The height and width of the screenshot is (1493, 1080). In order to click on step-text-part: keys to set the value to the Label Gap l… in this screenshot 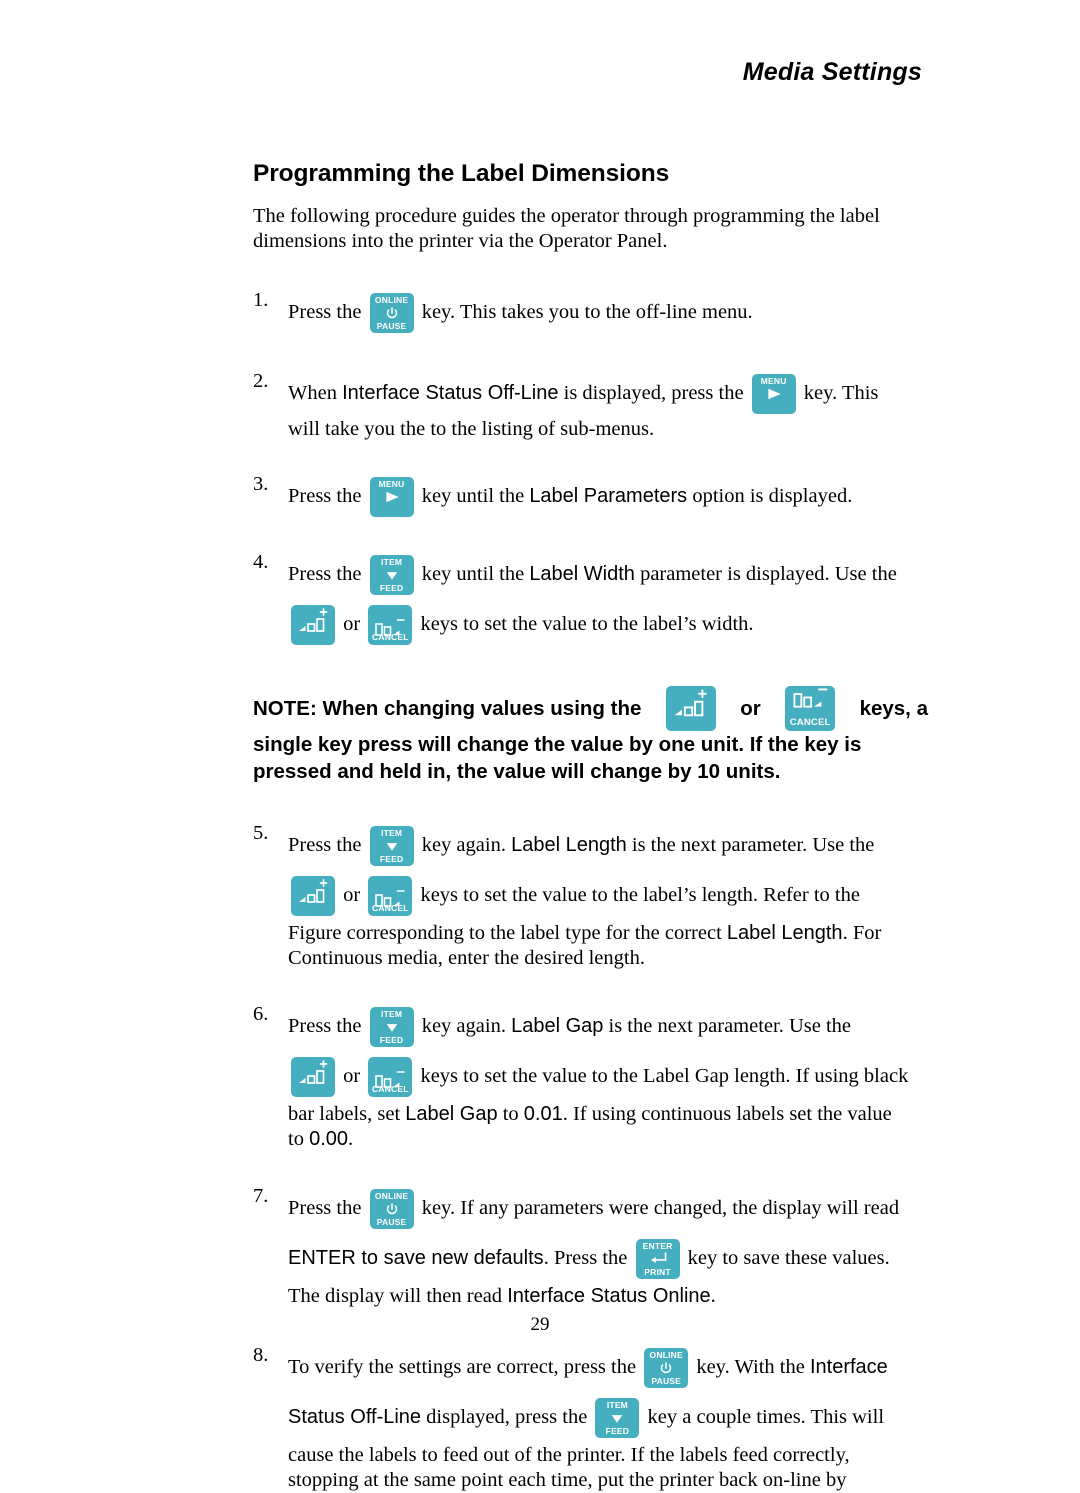, I will do `click(662, 1076)`.